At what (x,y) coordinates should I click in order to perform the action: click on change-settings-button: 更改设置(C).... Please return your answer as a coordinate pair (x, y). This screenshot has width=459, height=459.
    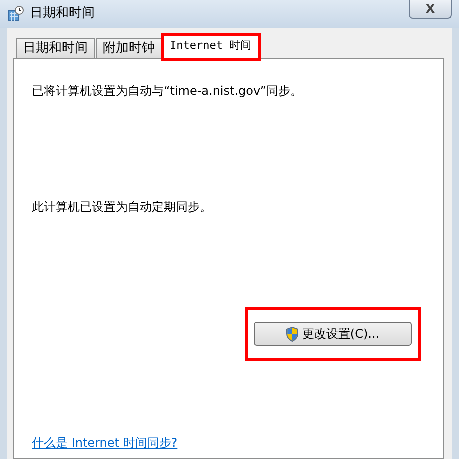
    Looking at the image, I should click on (333, 334).